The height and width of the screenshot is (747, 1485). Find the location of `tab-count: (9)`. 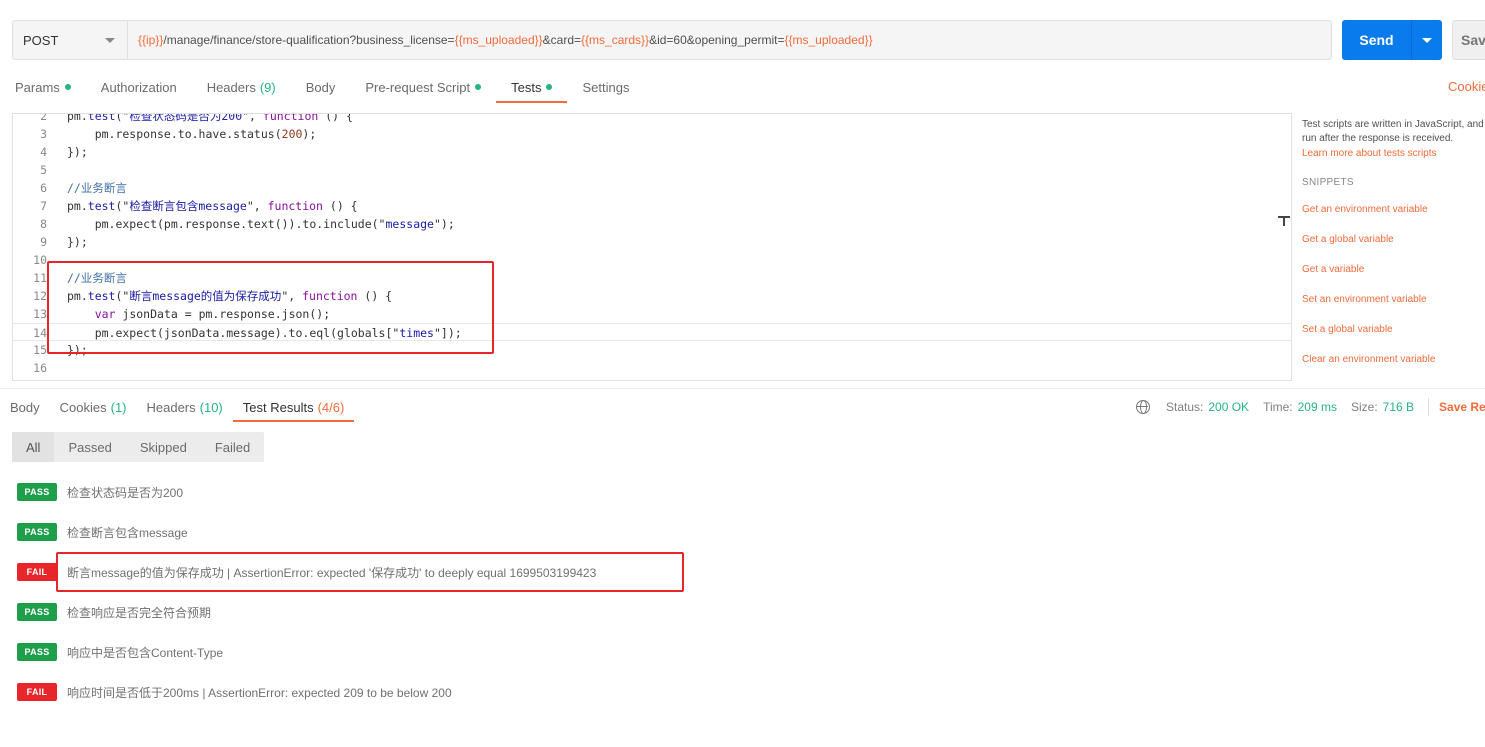

tab-count: (9) is located at coordinates (267, 87).